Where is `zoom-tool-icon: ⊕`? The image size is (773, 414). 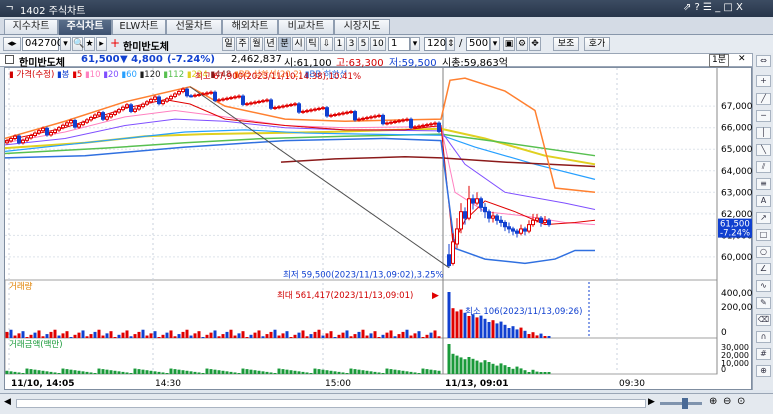 zoom-tool-icon: ⊕ is located at coordinates (763, 371).